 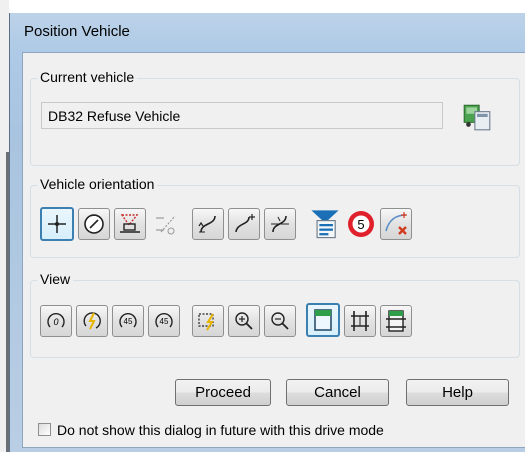 I want to click on curve-left-icon, so click(x=207, y=224).